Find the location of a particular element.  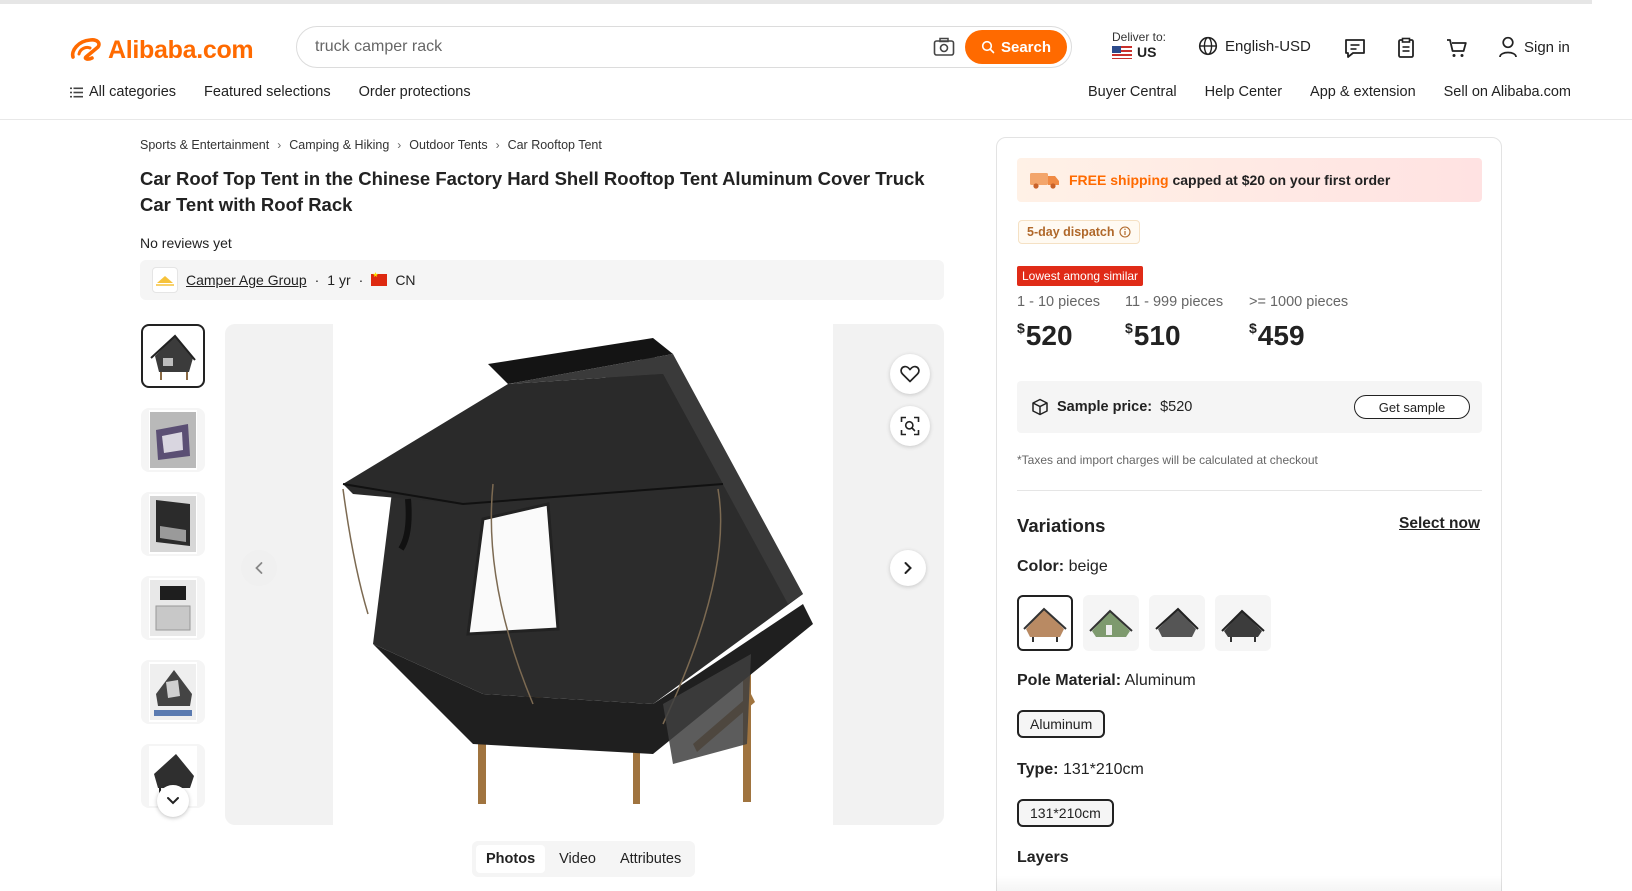

accessories-thumbnail-icon is located at coordinates (173, 608).